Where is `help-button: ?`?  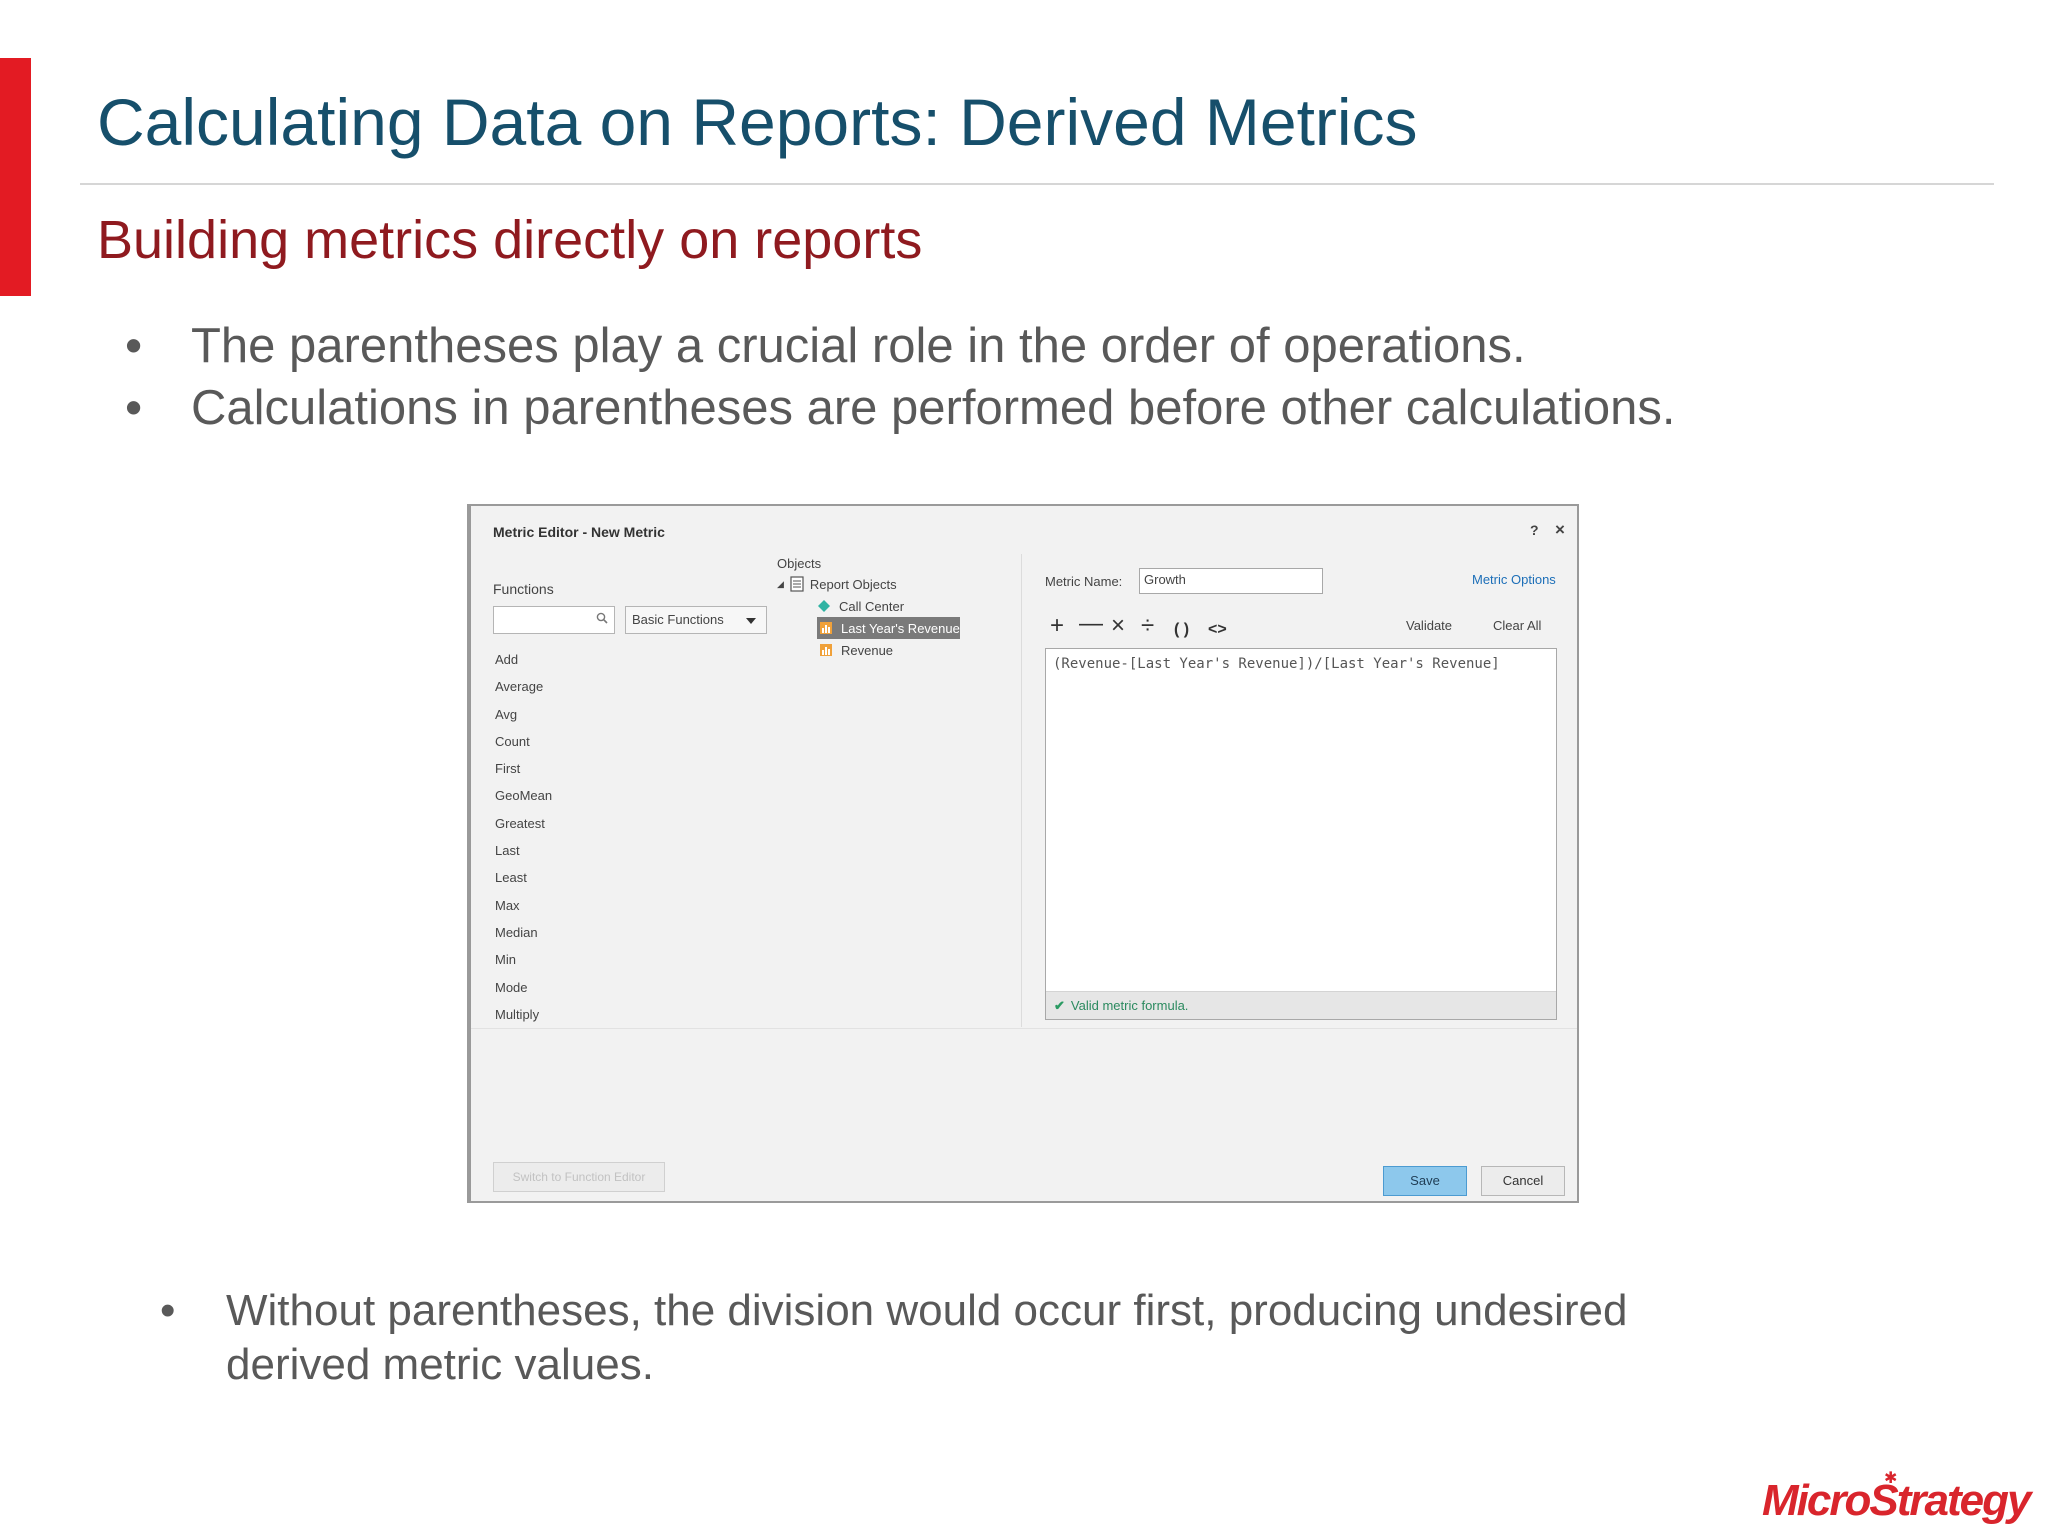 help-button: ? is located at coordinates (1534, 530).